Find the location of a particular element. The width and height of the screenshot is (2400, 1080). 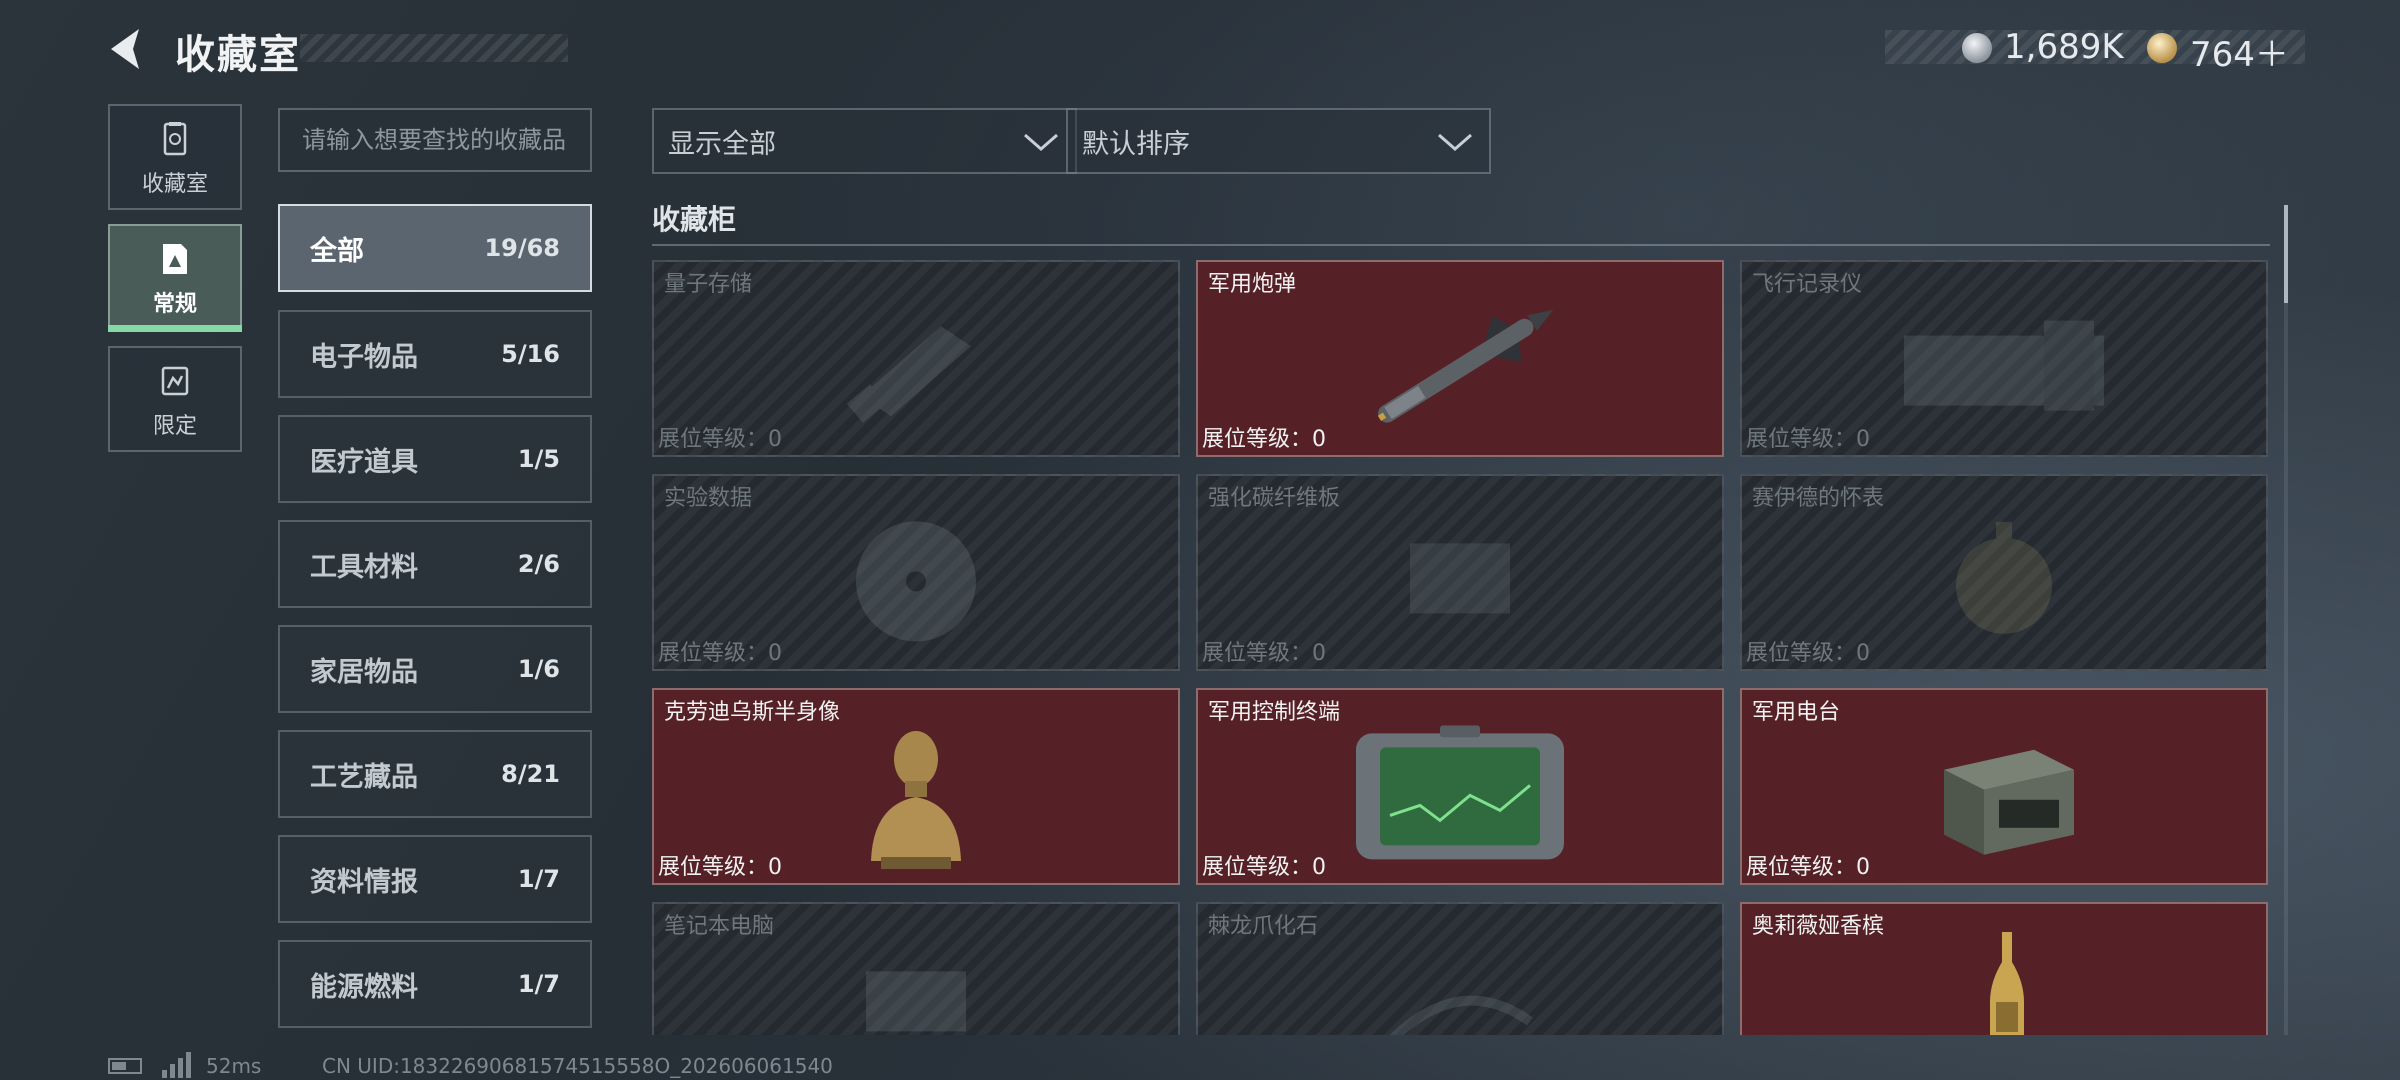

tab-label: 限定 is located at coordinates (174, 426).